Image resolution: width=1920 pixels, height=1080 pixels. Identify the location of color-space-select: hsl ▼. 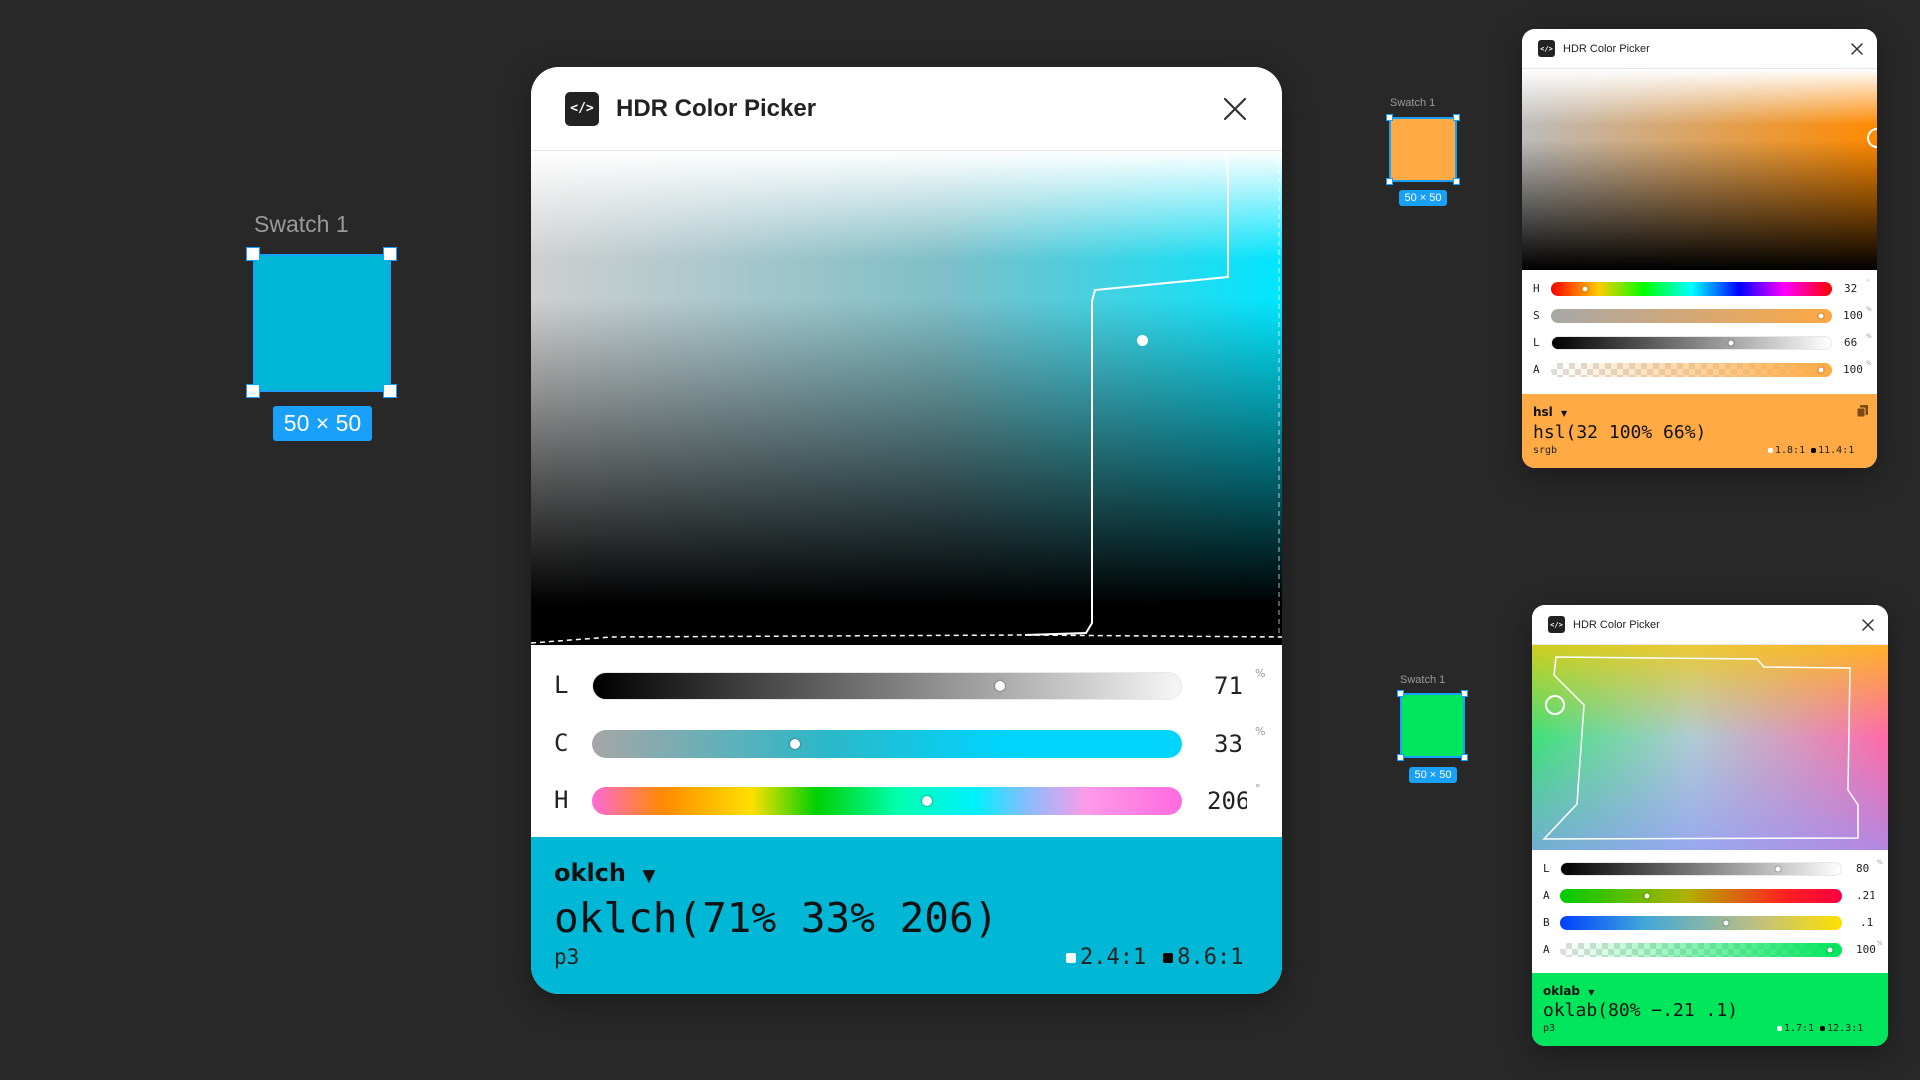
(1550, 412).